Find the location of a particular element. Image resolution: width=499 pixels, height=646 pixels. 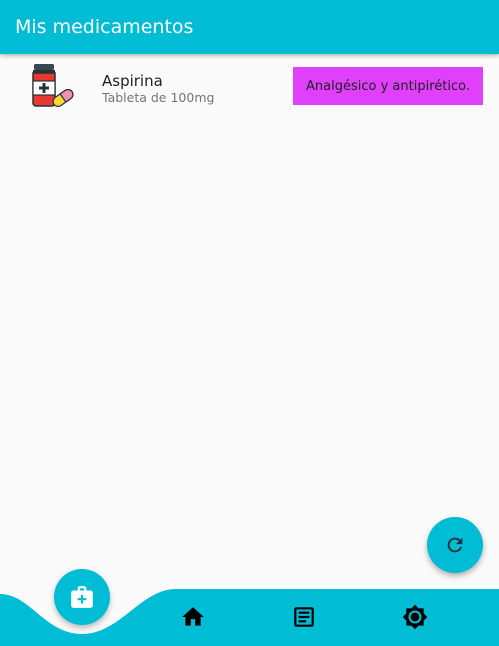

nav-list-button is located at coordinates (304, 617).